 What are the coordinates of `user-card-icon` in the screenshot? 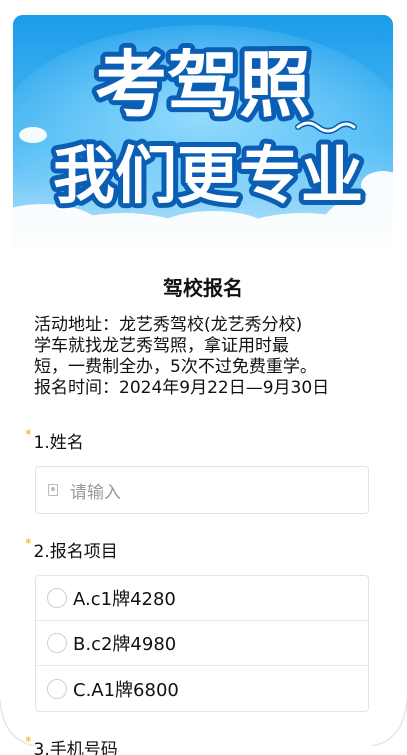 It's located at (53, 490).